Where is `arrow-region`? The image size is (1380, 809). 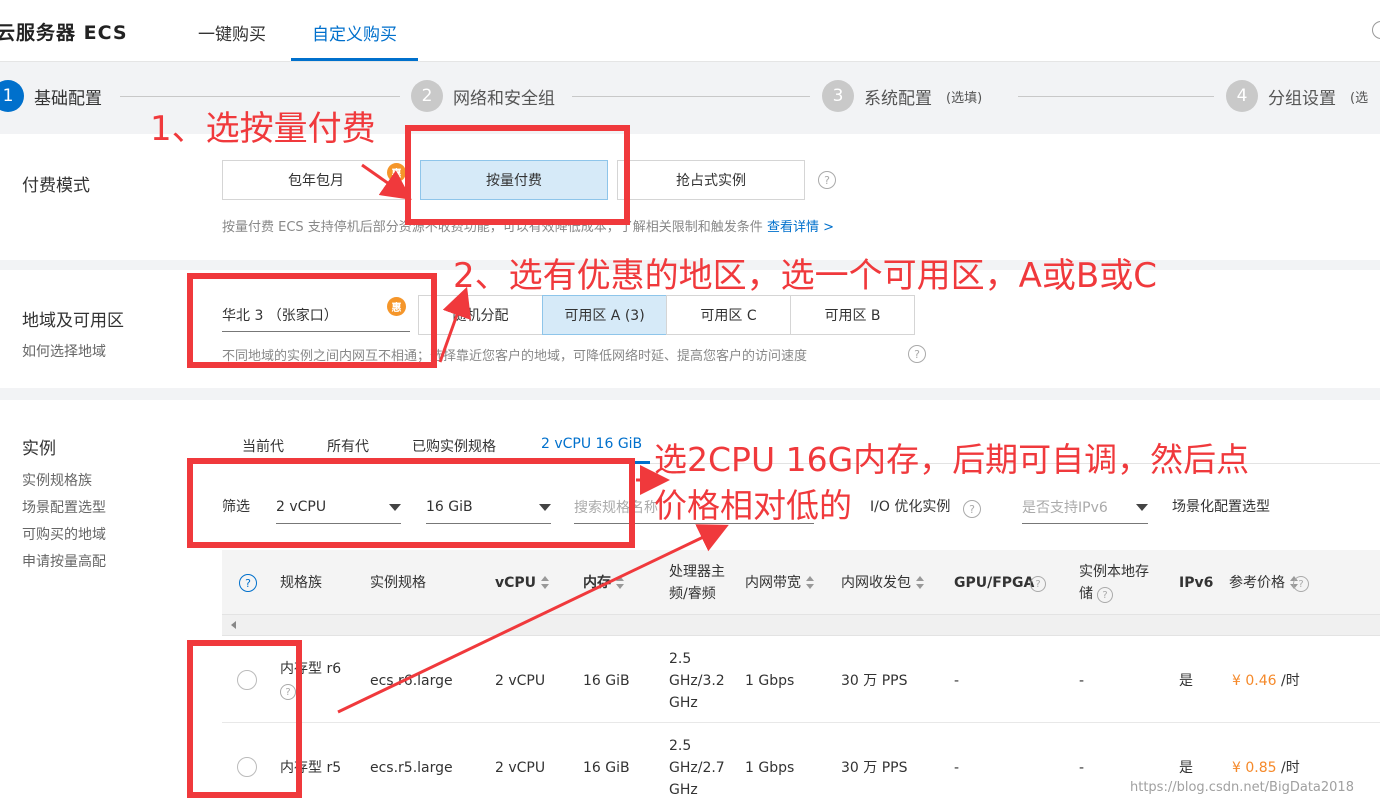 arrow-region is located at coordinates (455, 324).